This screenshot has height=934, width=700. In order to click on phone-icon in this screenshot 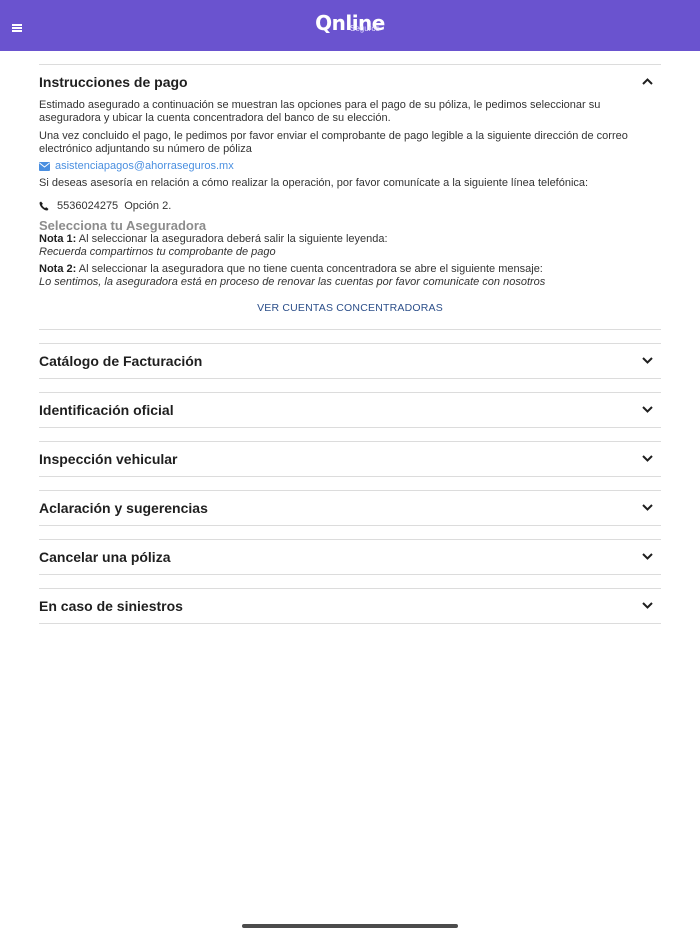, I will do `click(44, 205)`.